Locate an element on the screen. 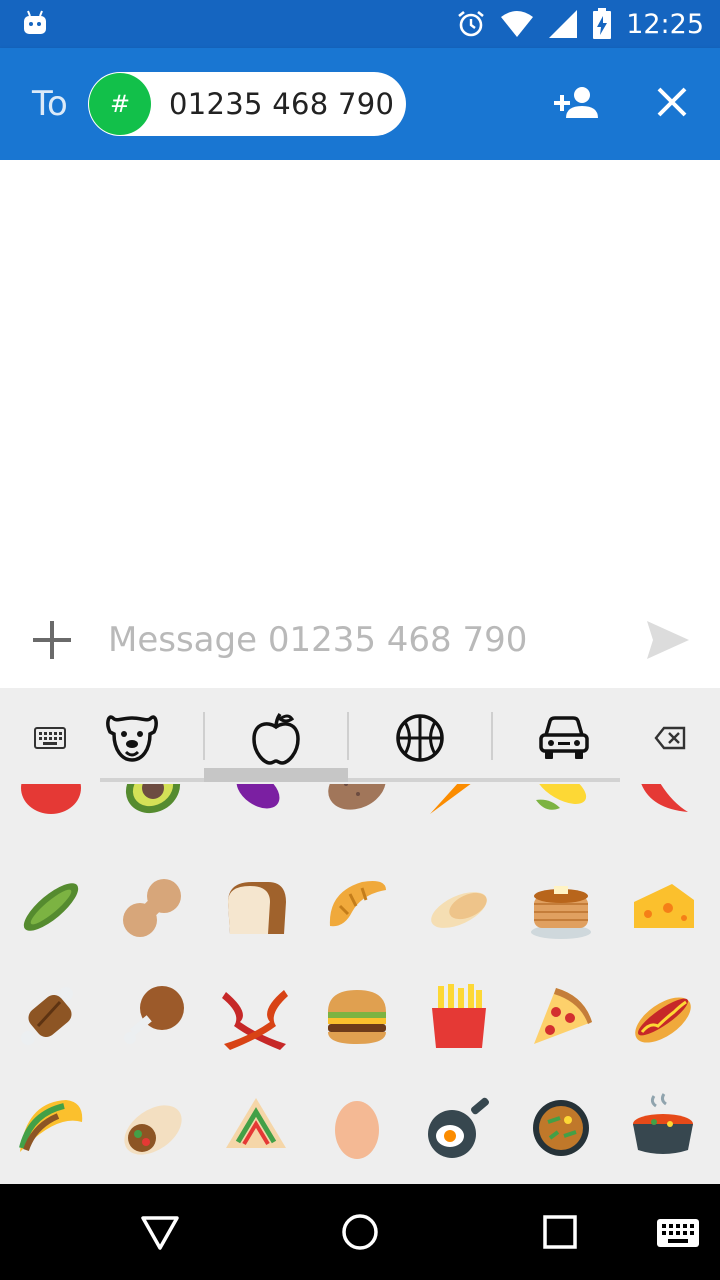  back-button is located at coordinates (160, 1234).